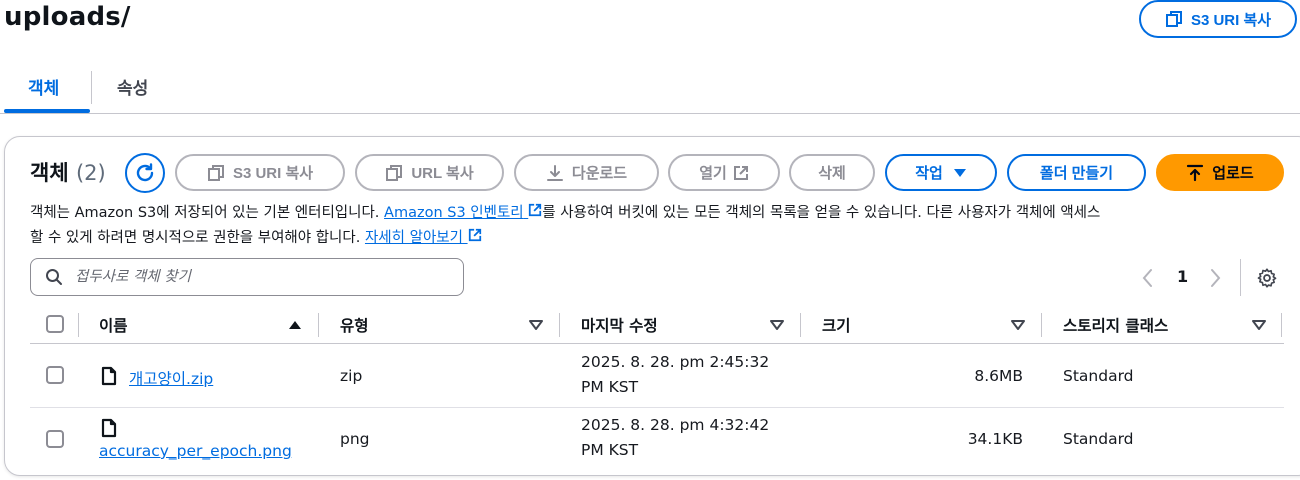 Image resolution: width=1300 pixels, height=480 pixels. What do you see at coordinates (713, 173) in the screenshot?
I see `open-label: 열기` at bounding box center [713, 173].